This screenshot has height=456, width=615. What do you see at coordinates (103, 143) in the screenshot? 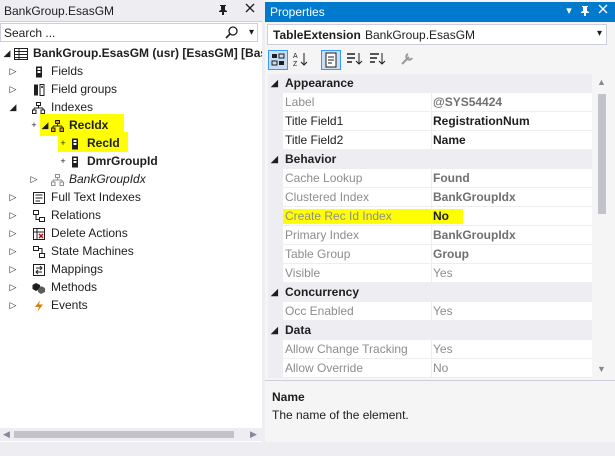
I see `tree-item-label: RecId` at bounding box center [103, 143].